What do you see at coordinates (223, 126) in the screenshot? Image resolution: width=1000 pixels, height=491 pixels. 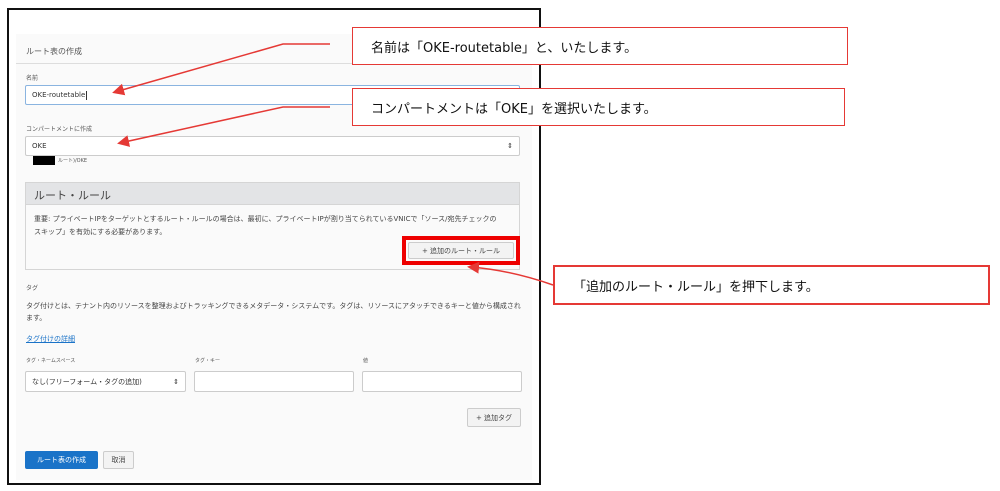 I see `arrow-to-compartment` at bounding box center [223, 126].